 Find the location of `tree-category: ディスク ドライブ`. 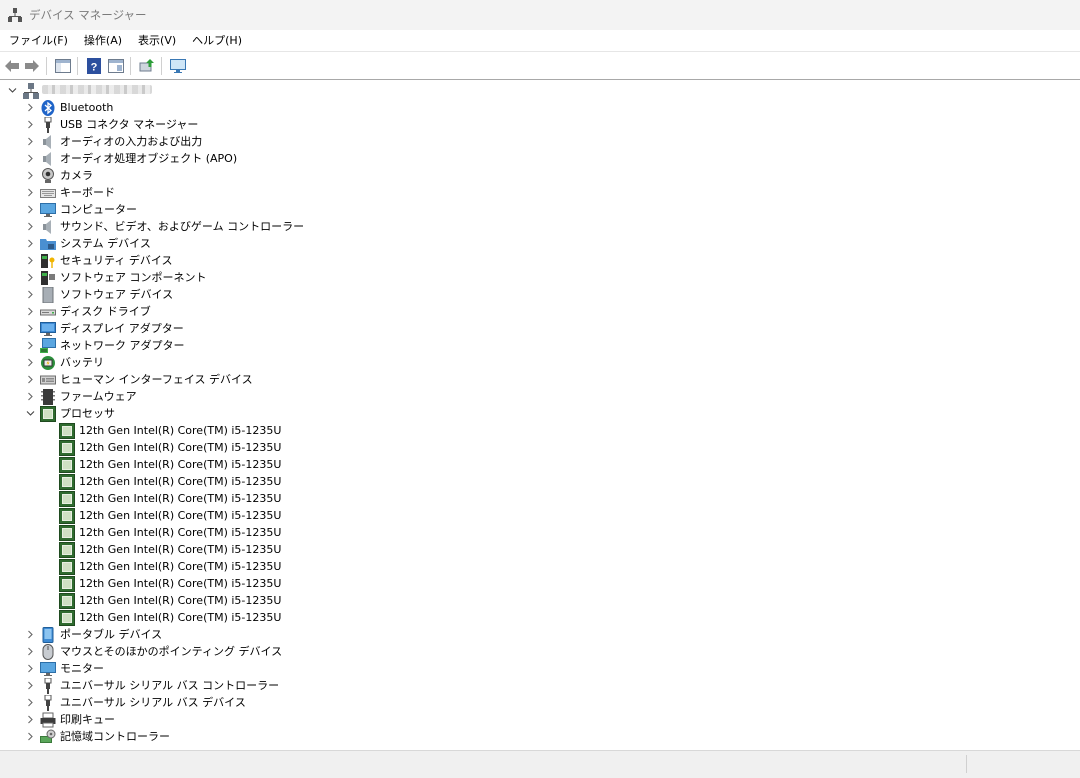

tree-category: ディスク ドライブ is located at coordinates (540, 311).